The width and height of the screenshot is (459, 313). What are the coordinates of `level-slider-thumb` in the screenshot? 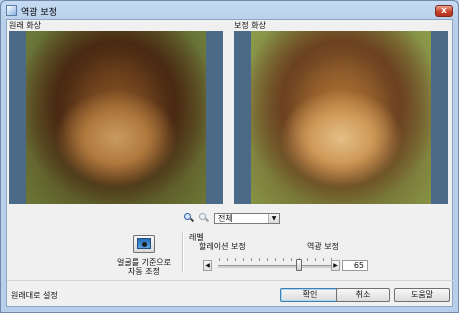 It's located at (299, 265).